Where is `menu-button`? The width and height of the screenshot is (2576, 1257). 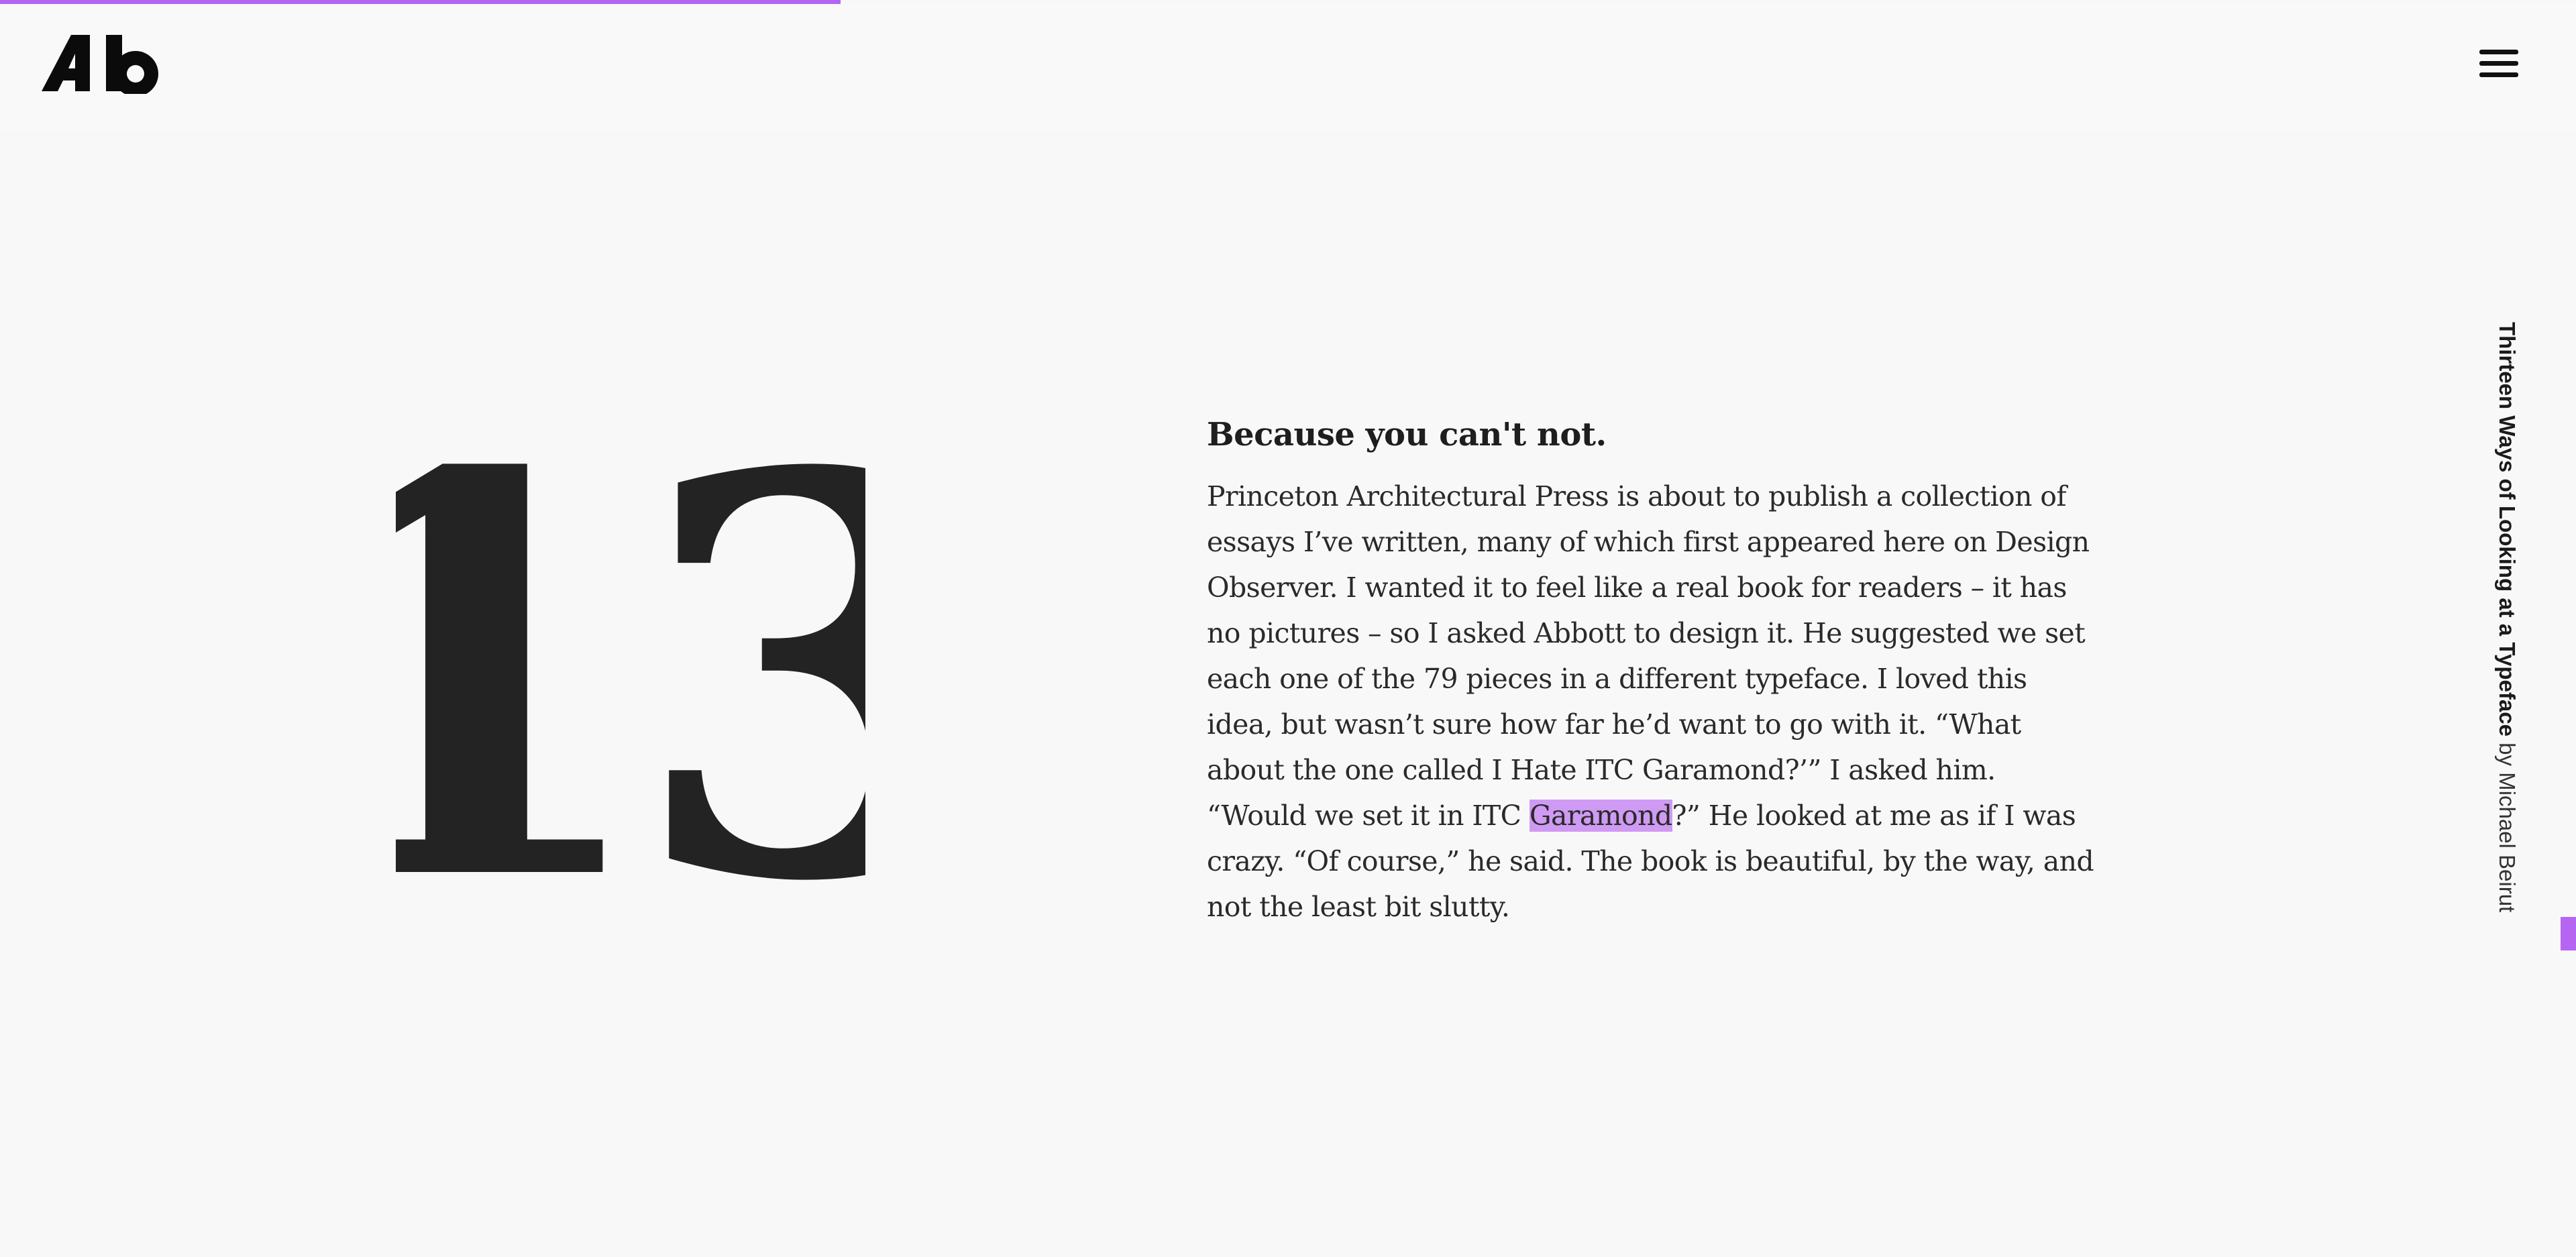 menu-button is located at coordinates (2499, 67).